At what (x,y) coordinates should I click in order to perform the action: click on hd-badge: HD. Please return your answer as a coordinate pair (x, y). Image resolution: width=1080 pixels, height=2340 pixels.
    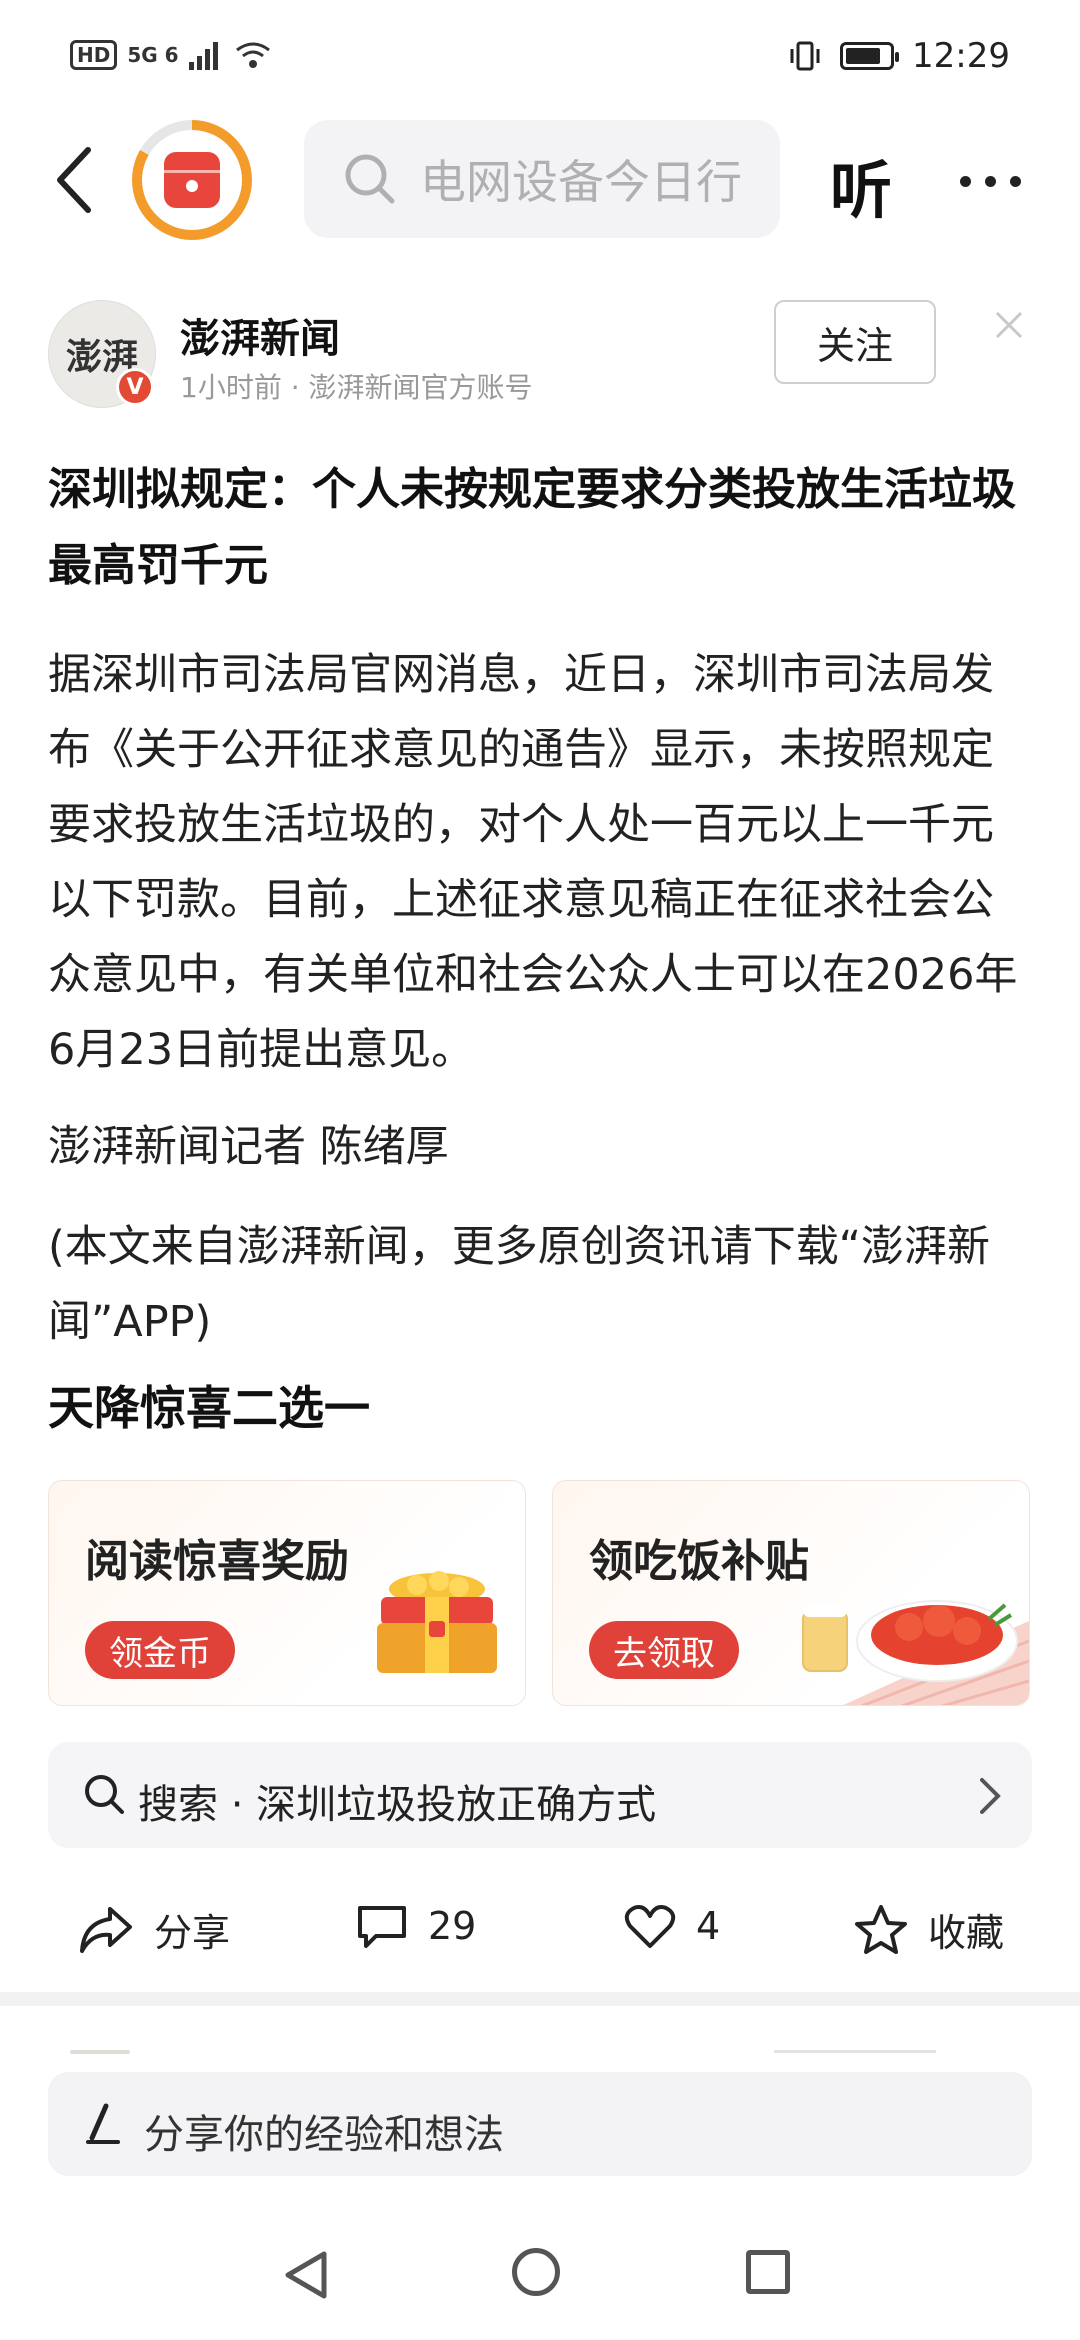
    Looking at the image, I should click on (94, 55).